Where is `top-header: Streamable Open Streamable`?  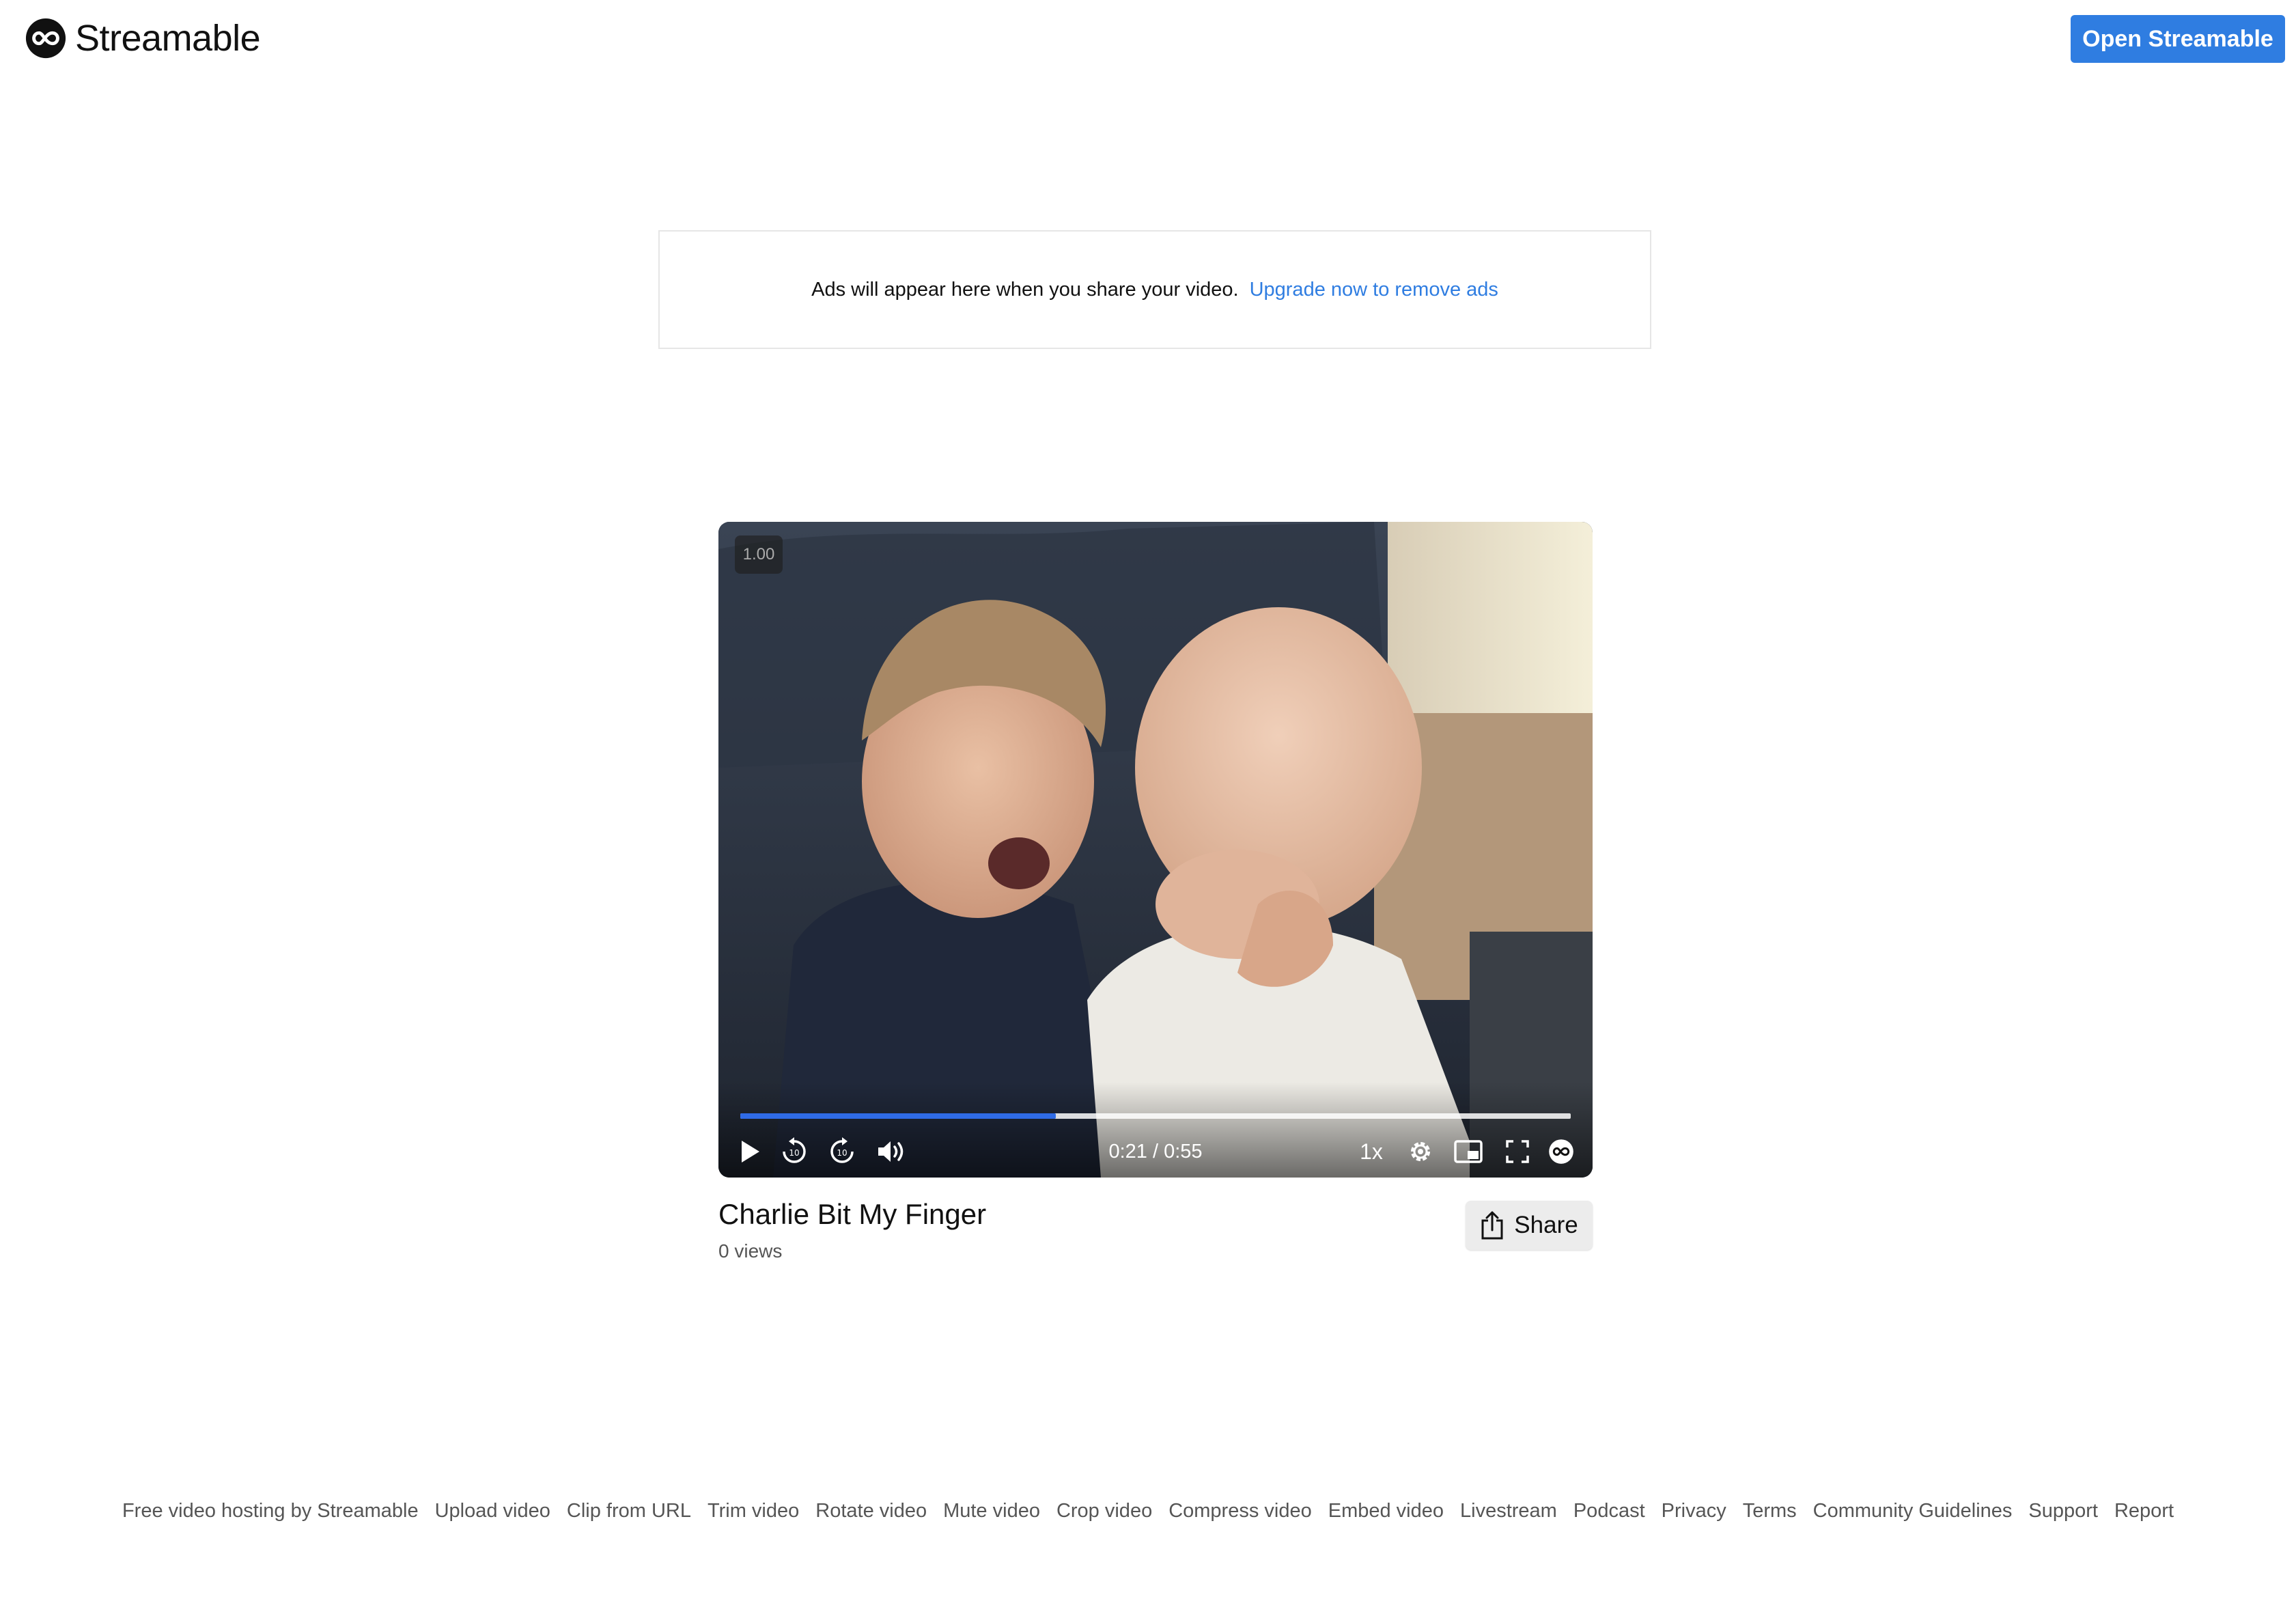 top-header: Streamable Open Streamable is located at coordinates (1148, 41).